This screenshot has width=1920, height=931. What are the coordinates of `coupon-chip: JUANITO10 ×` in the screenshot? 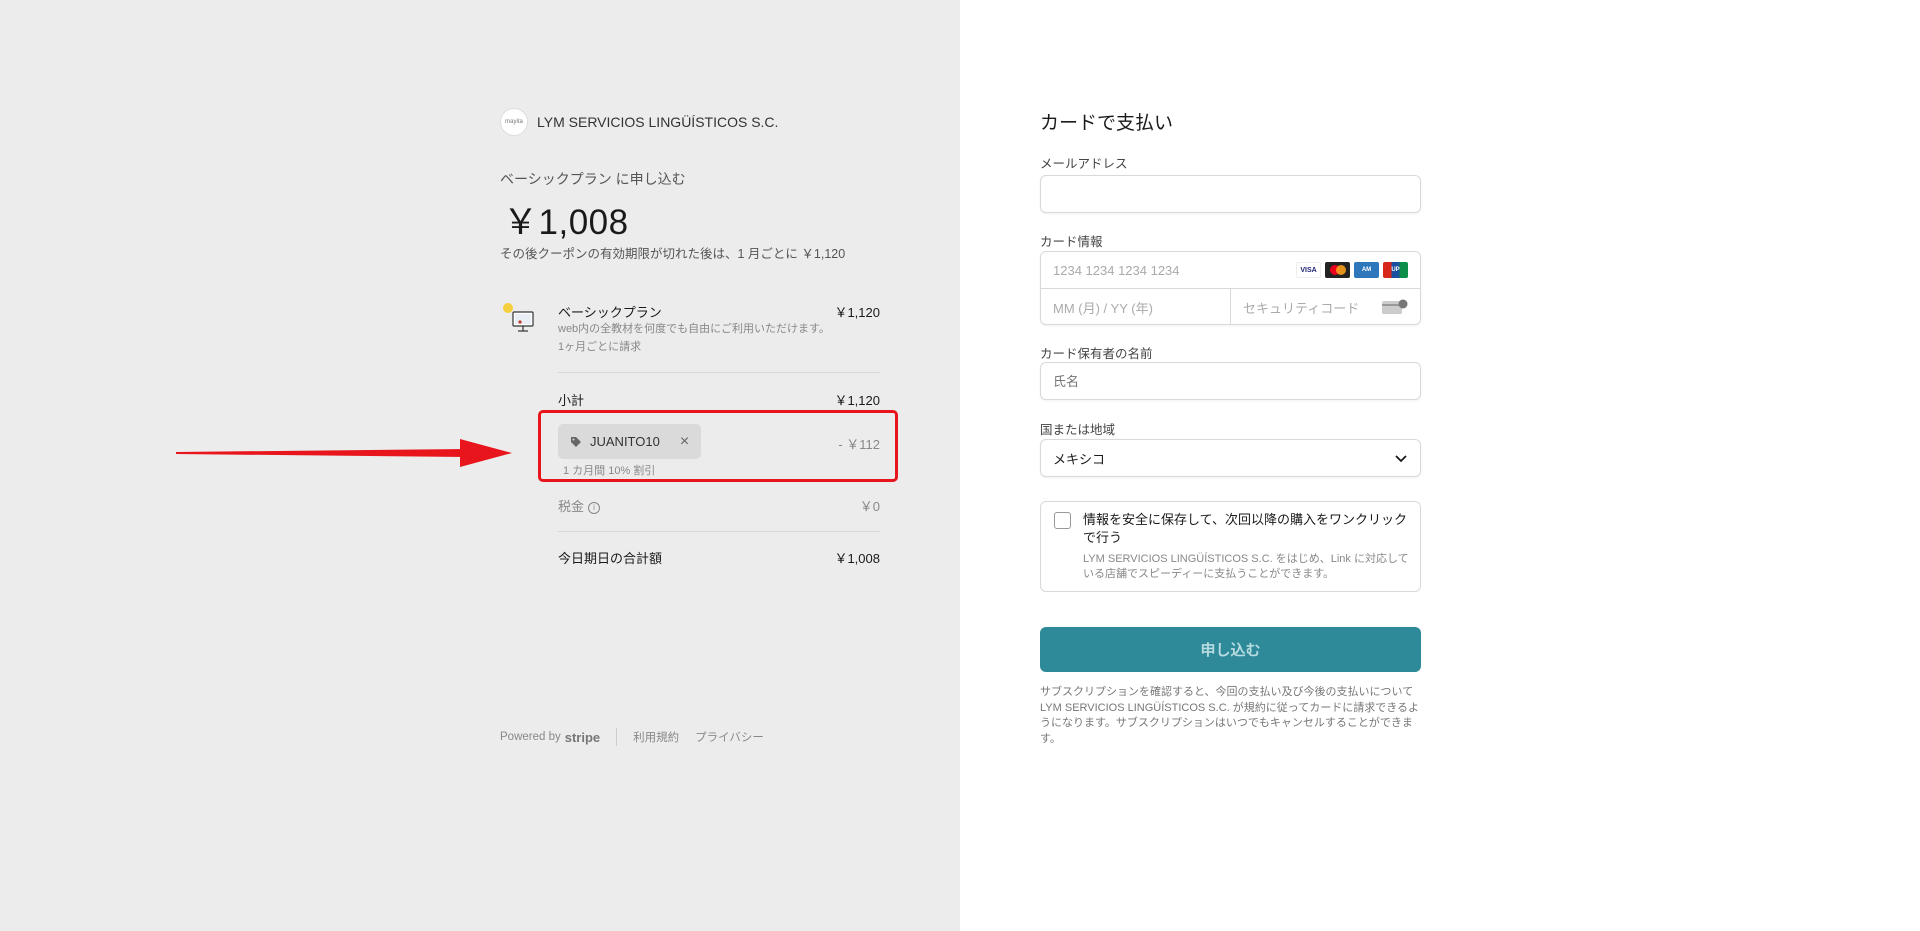 It's located at (629, 441).